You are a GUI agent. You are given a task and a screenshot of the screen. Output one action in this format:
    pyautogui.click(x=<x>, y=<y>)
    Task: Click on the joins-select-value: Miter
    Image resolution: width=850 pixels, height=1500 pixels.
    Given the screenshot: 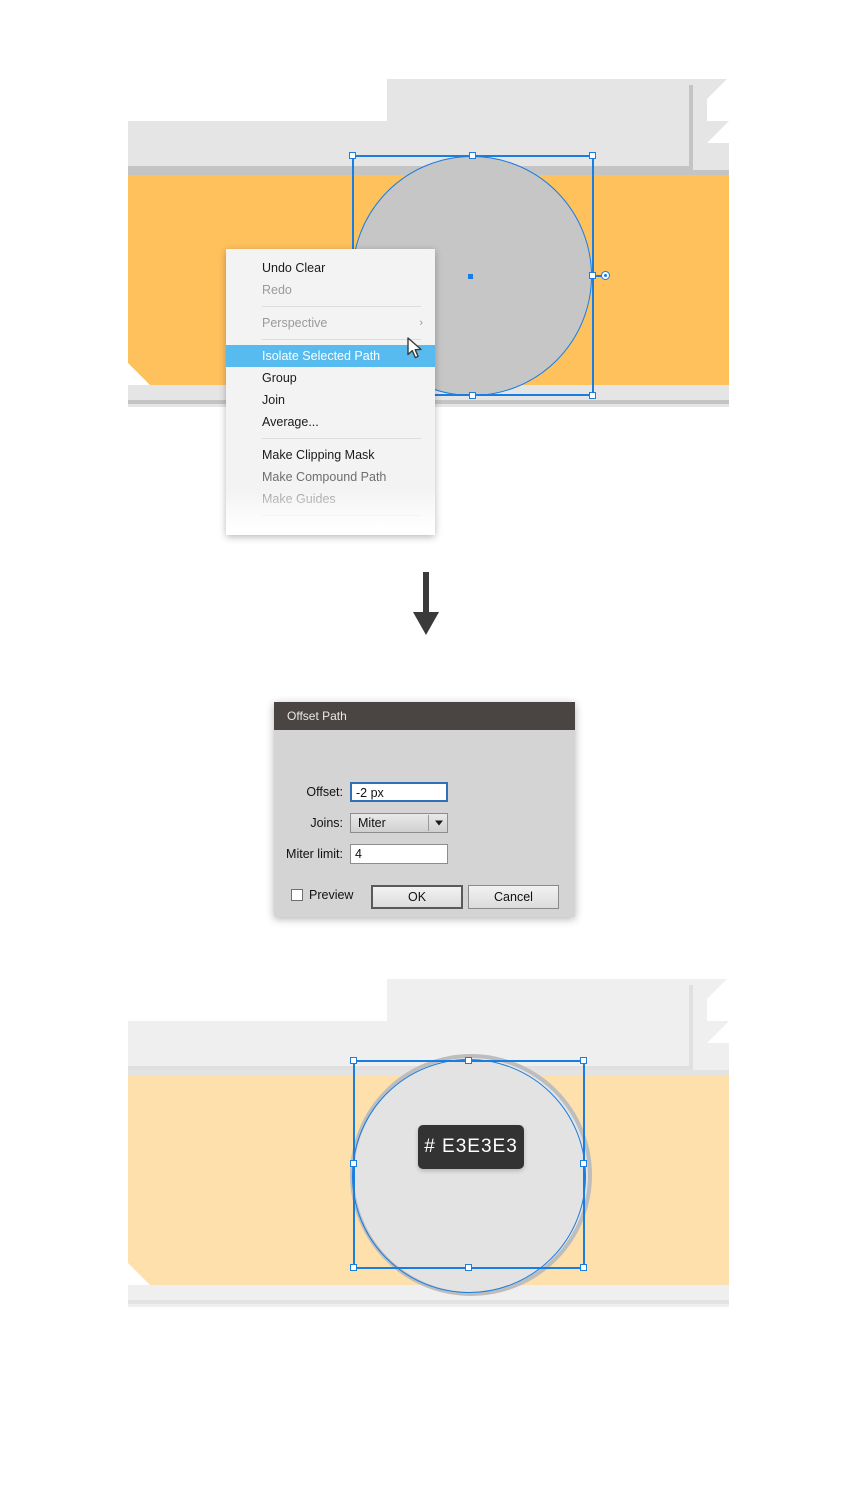 What is the action you would take?
    pyautogui.click(x=372, y=823)
    